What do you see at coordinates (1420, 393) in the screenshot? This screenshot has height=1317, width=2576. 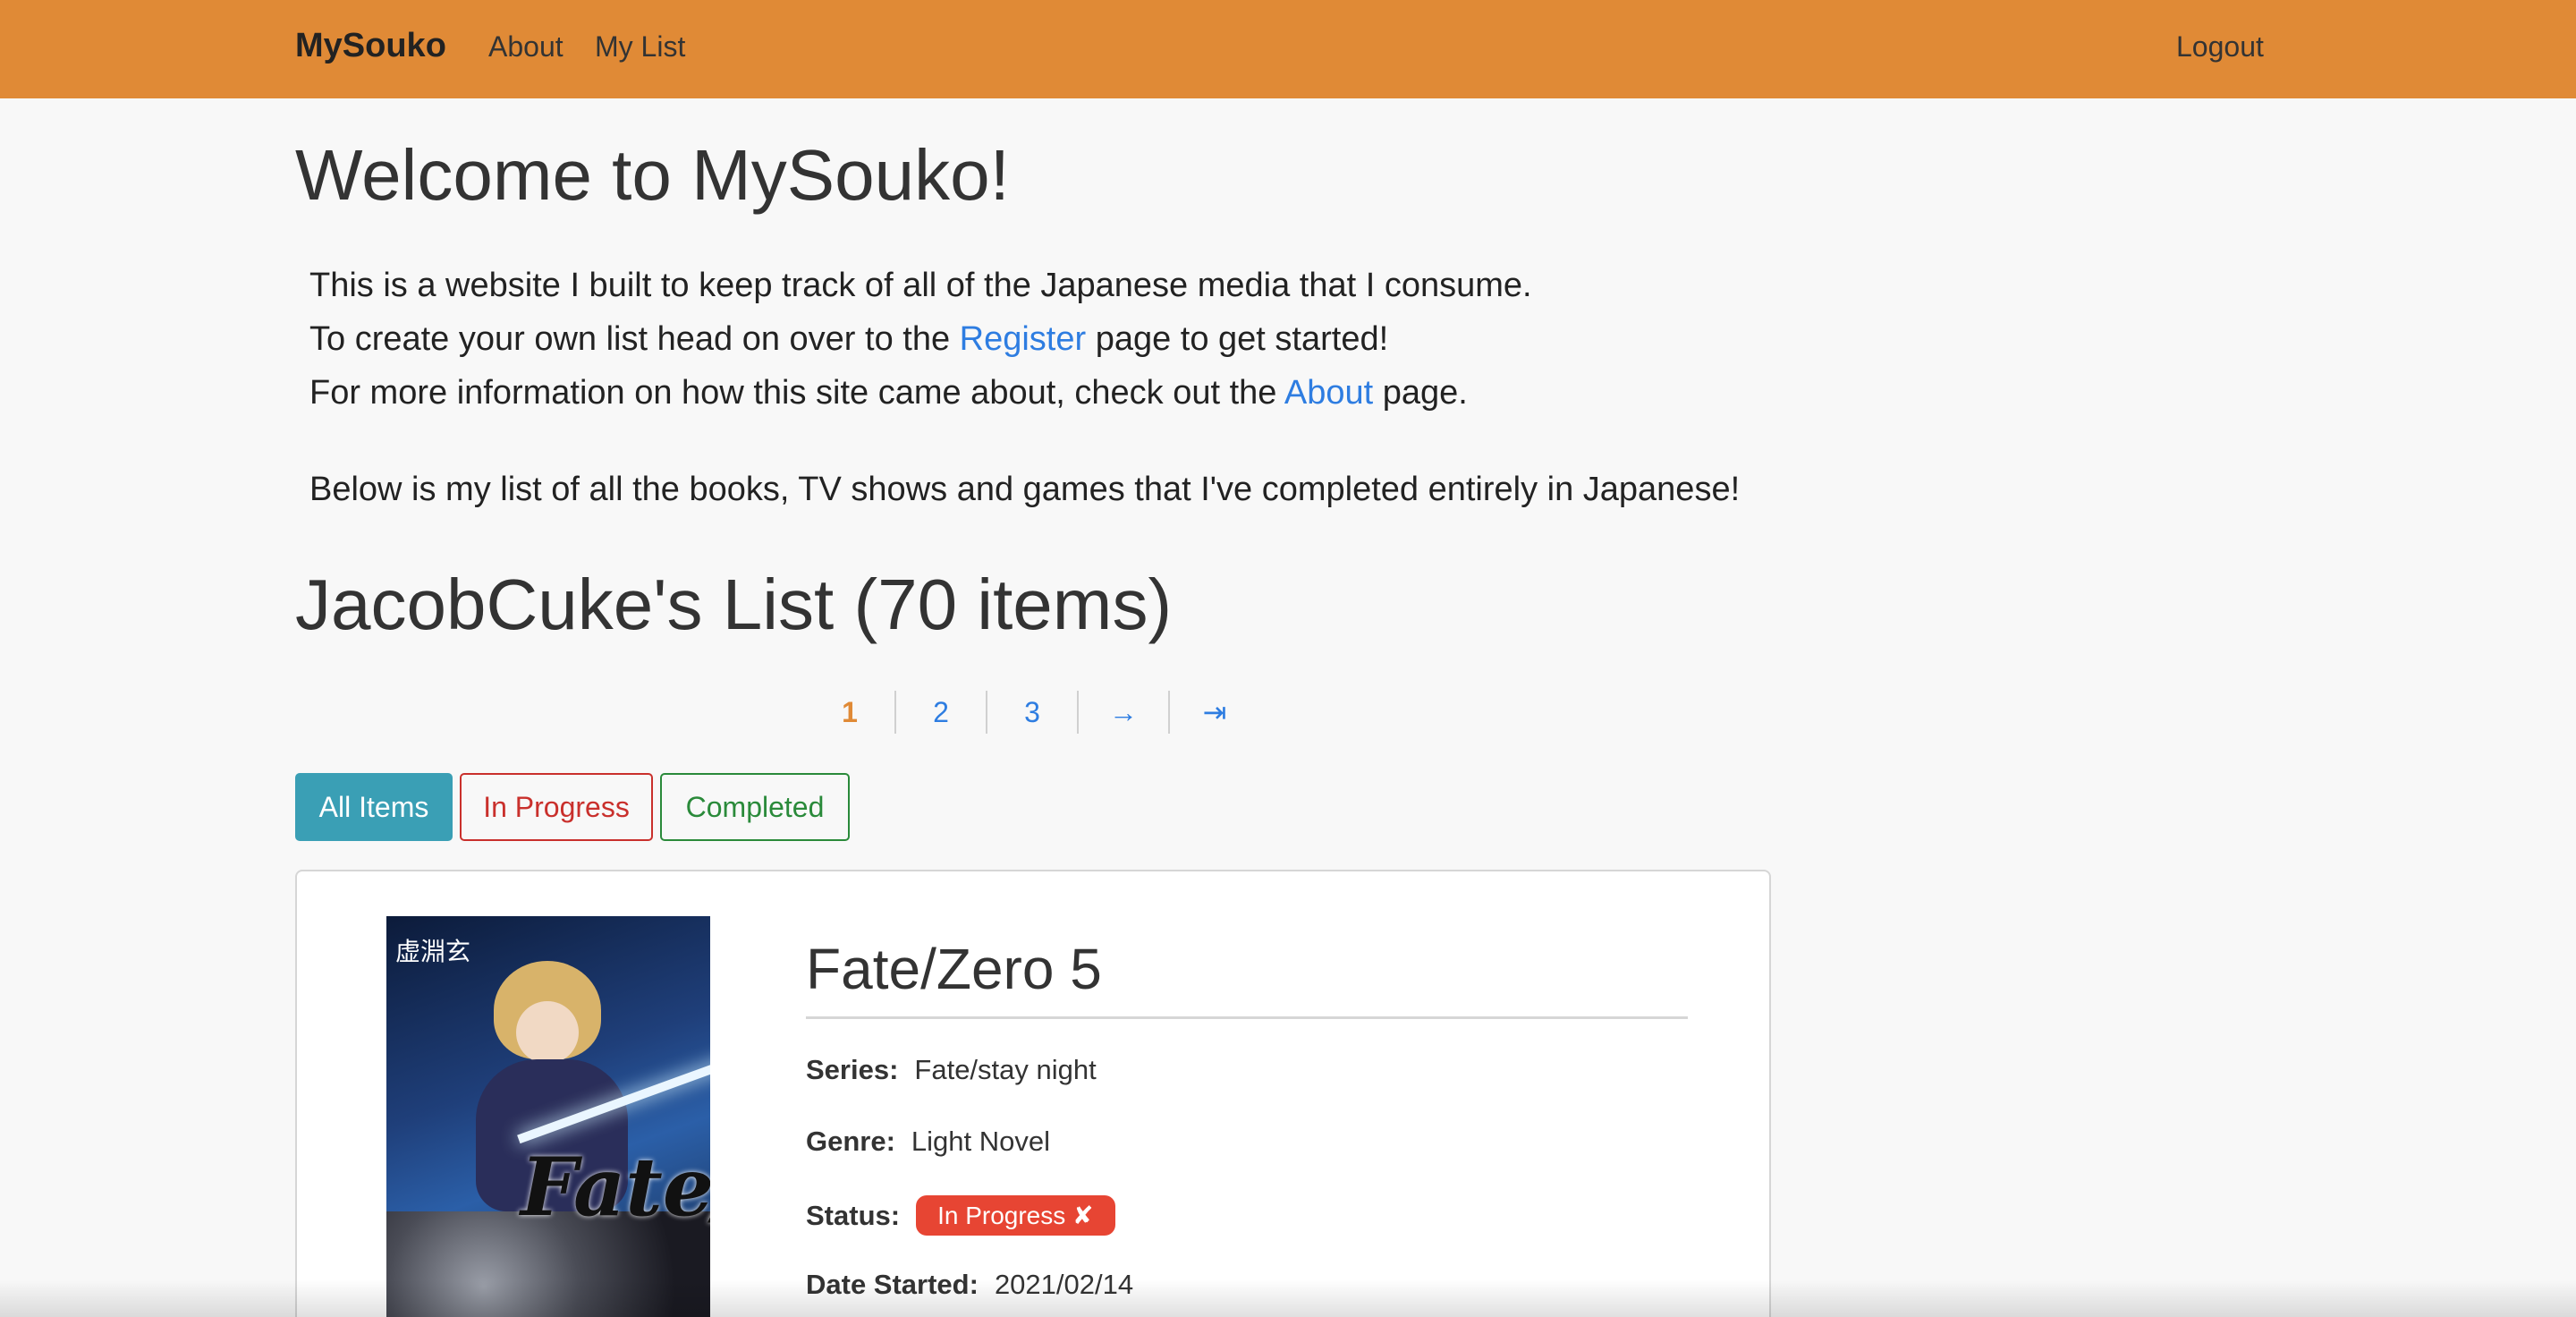 I see `intro-line-3-post: page.` at bounding box center [1420, 393].